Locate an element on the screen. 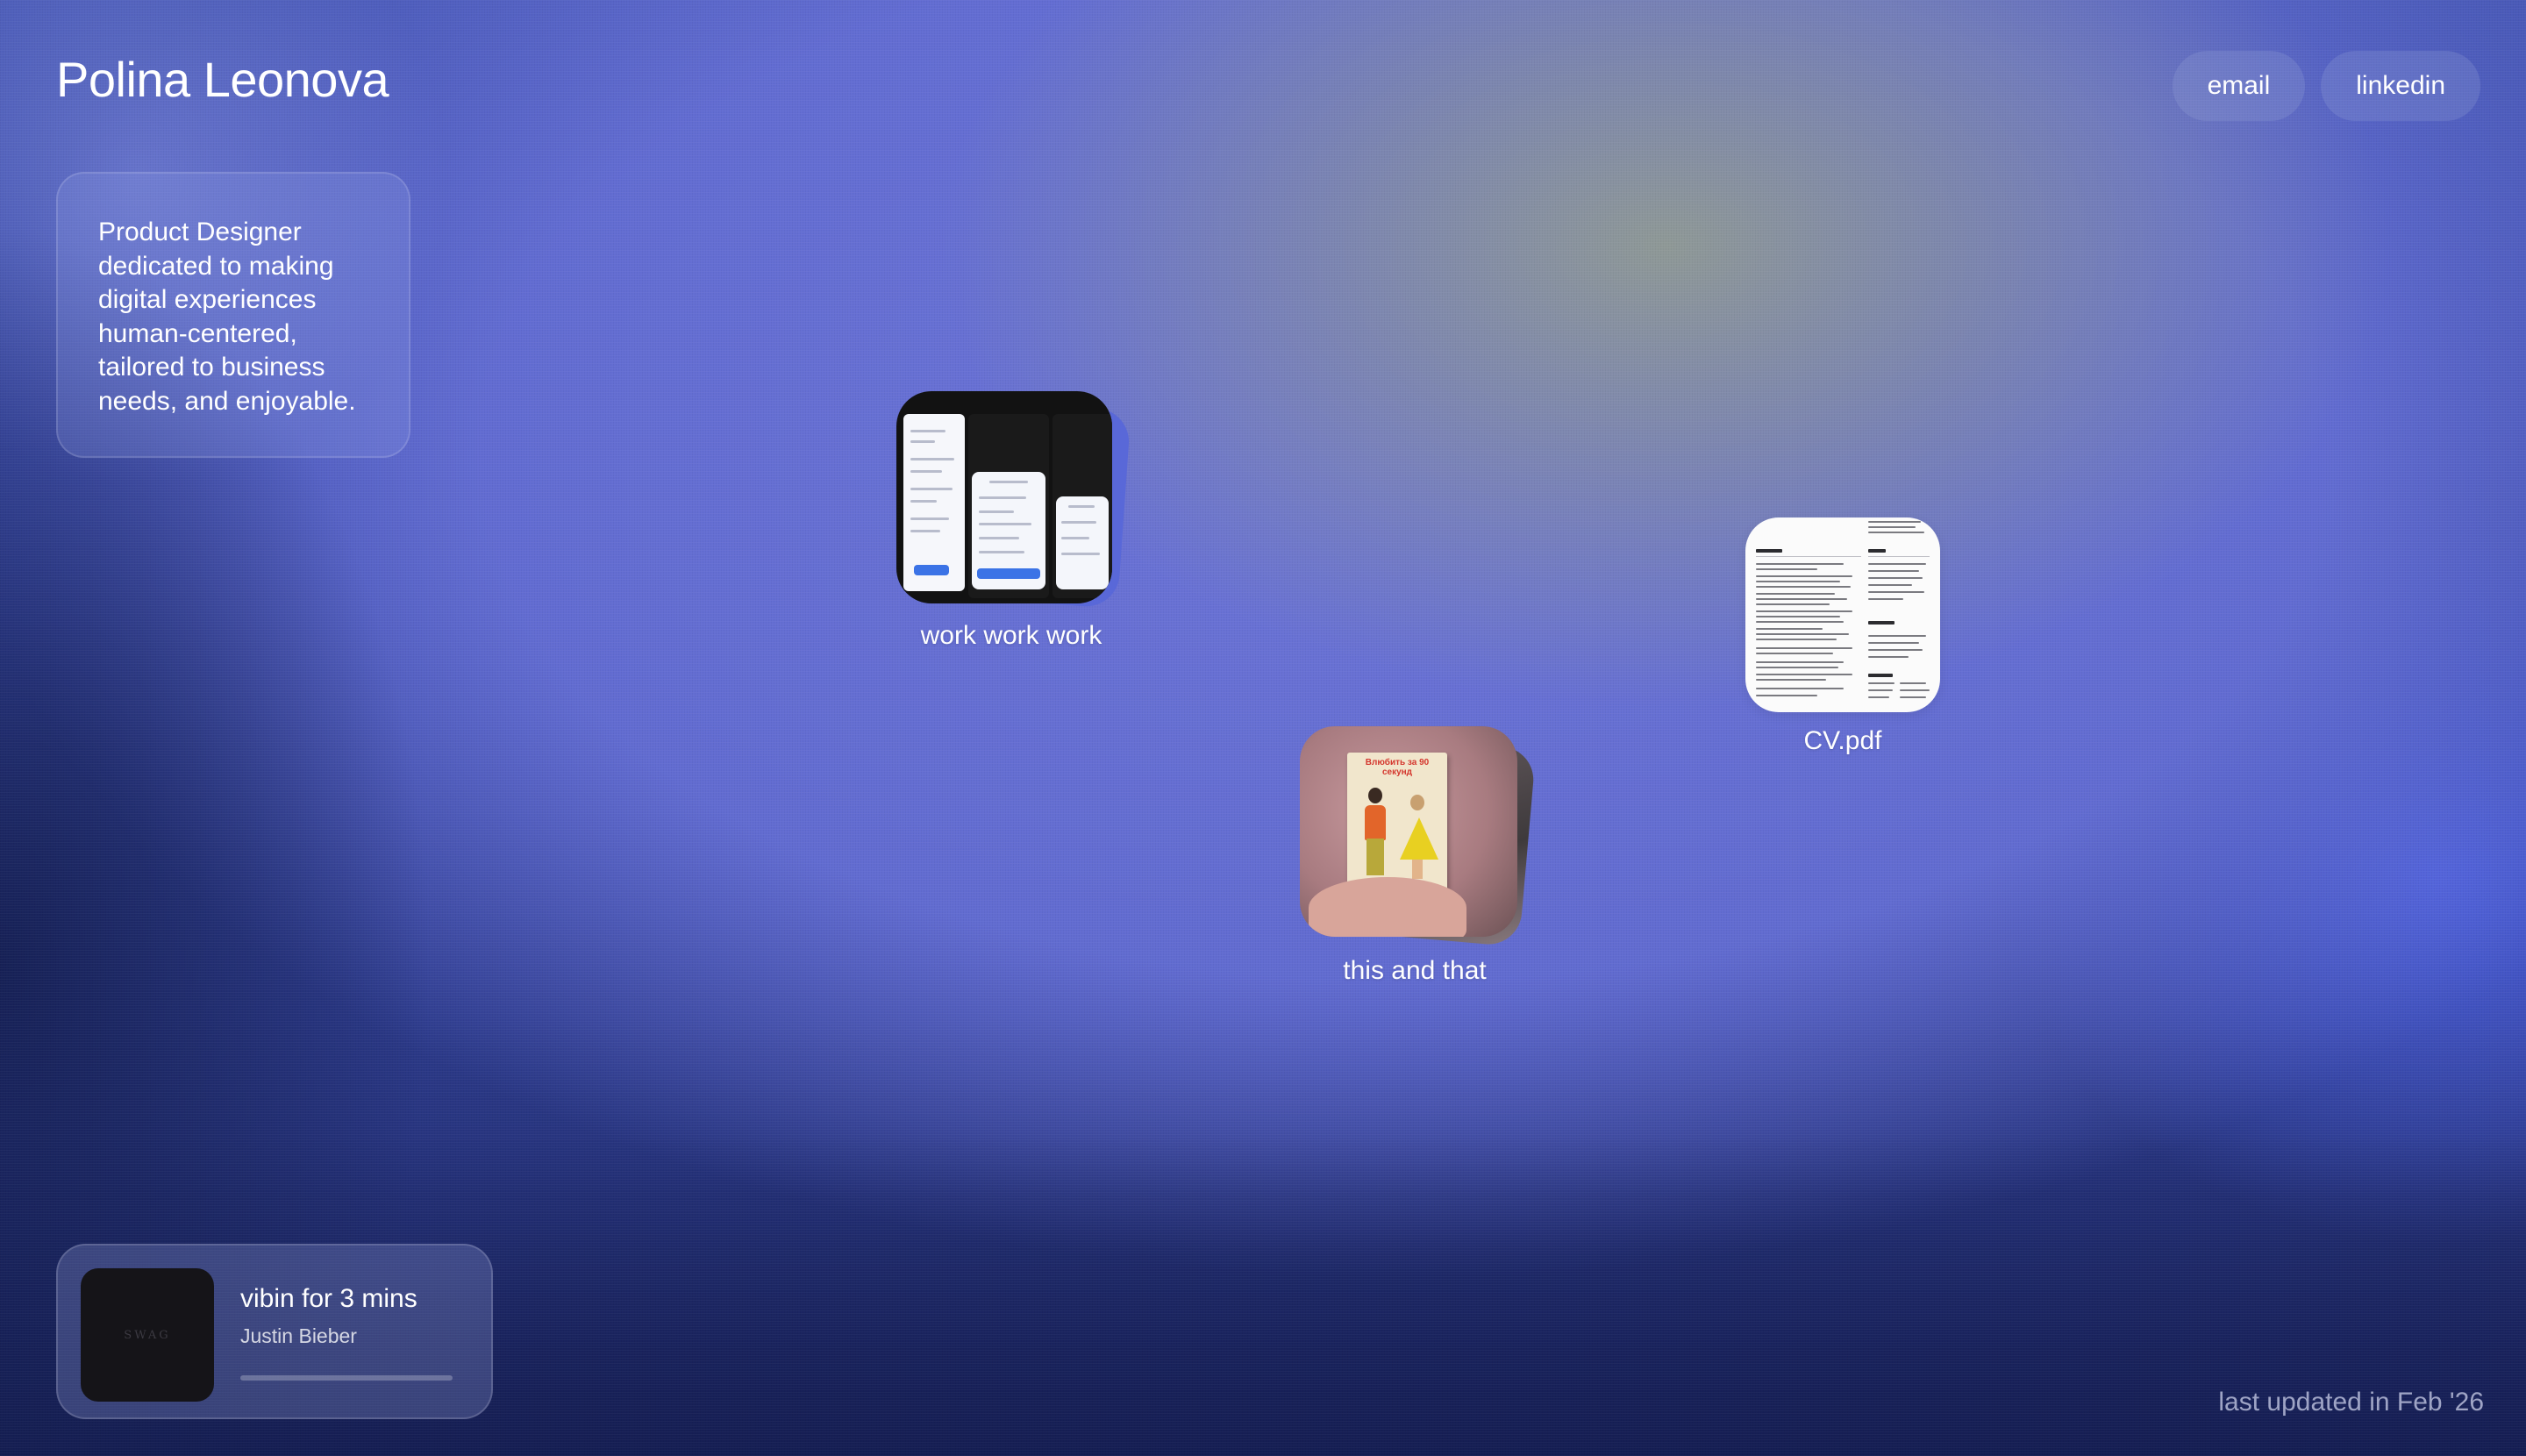 This screenshot has width=2526, height=1456. album-art-text: SWAG is located at coordinates (147, 1335).